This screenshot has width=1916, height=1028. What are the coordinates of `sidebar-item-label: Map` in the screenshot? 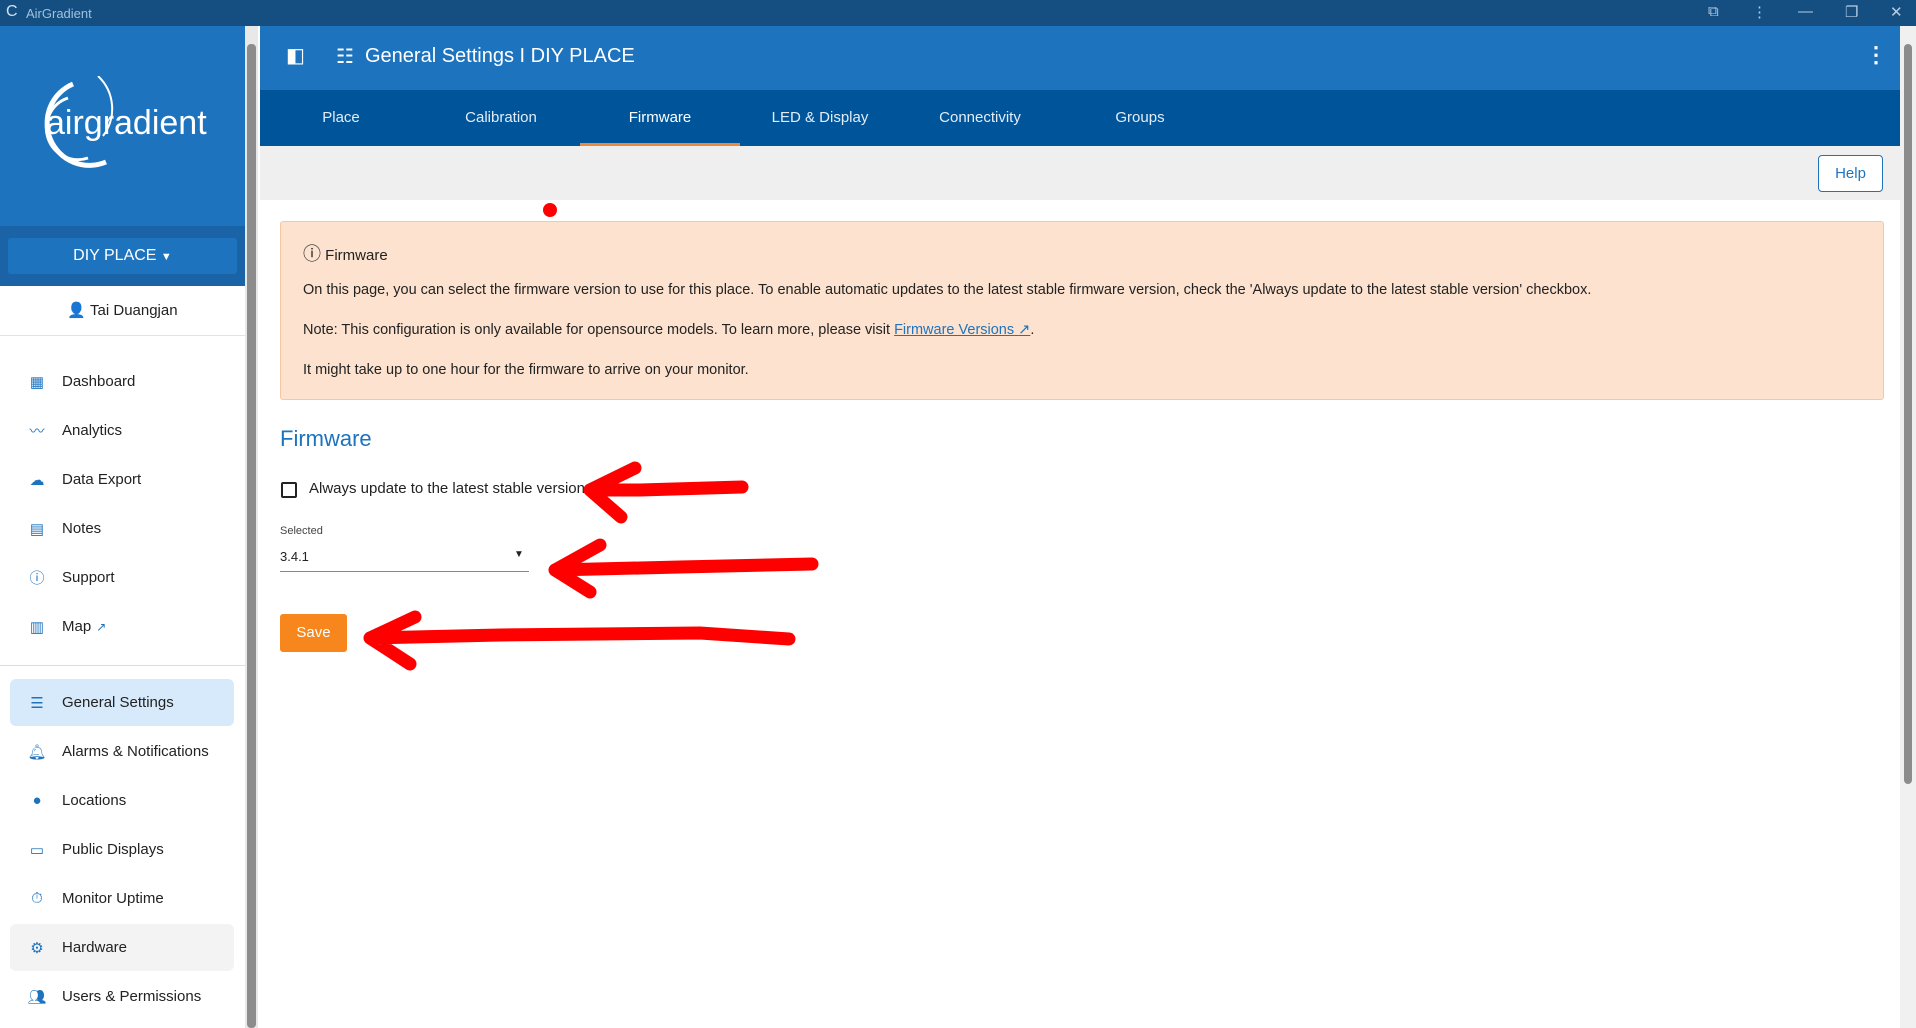 It's located at (77, 626).